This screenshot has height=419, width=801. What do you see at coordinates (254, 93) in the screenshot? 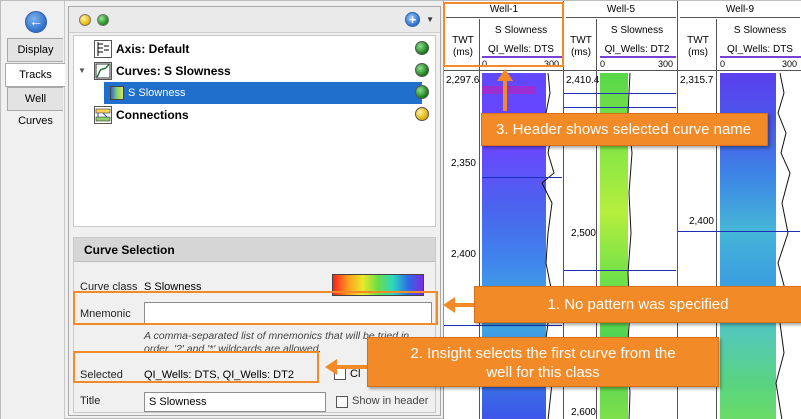
I see `tree-node-s-slowness: S Slowness` at bounding box center [254, 93].